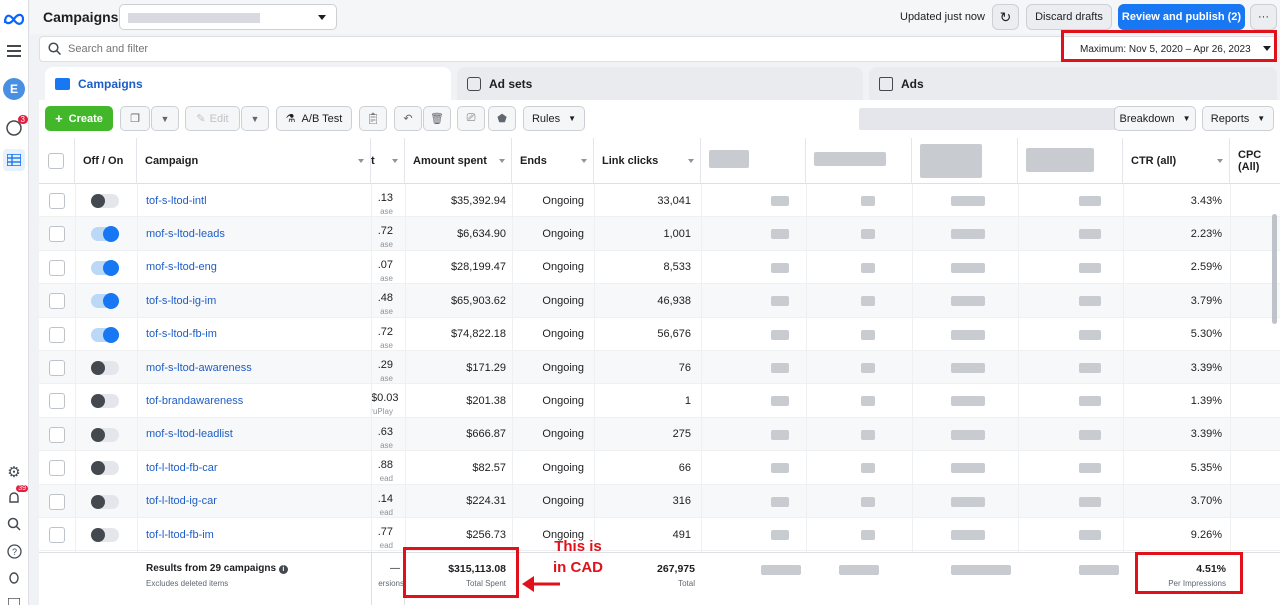 Image resolution: width=1280 pixels, height=605 pixels. I want to click on campaign-name-link: mof-s-ltod-eng, so click(181, 267).